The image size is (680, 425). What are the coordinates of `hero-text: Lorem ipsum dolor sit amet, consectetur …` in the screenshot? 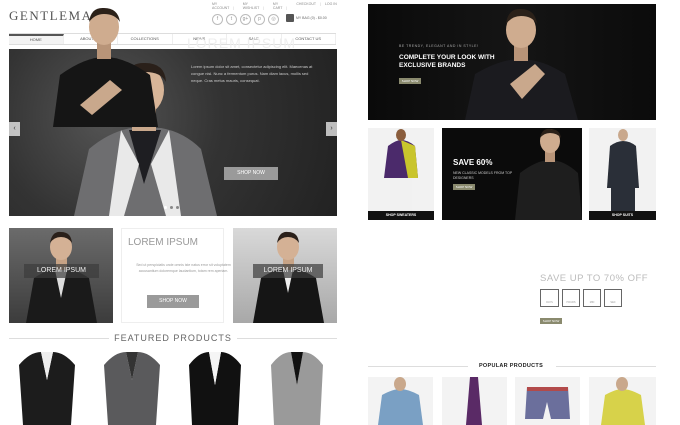 It's located at (252, 73).